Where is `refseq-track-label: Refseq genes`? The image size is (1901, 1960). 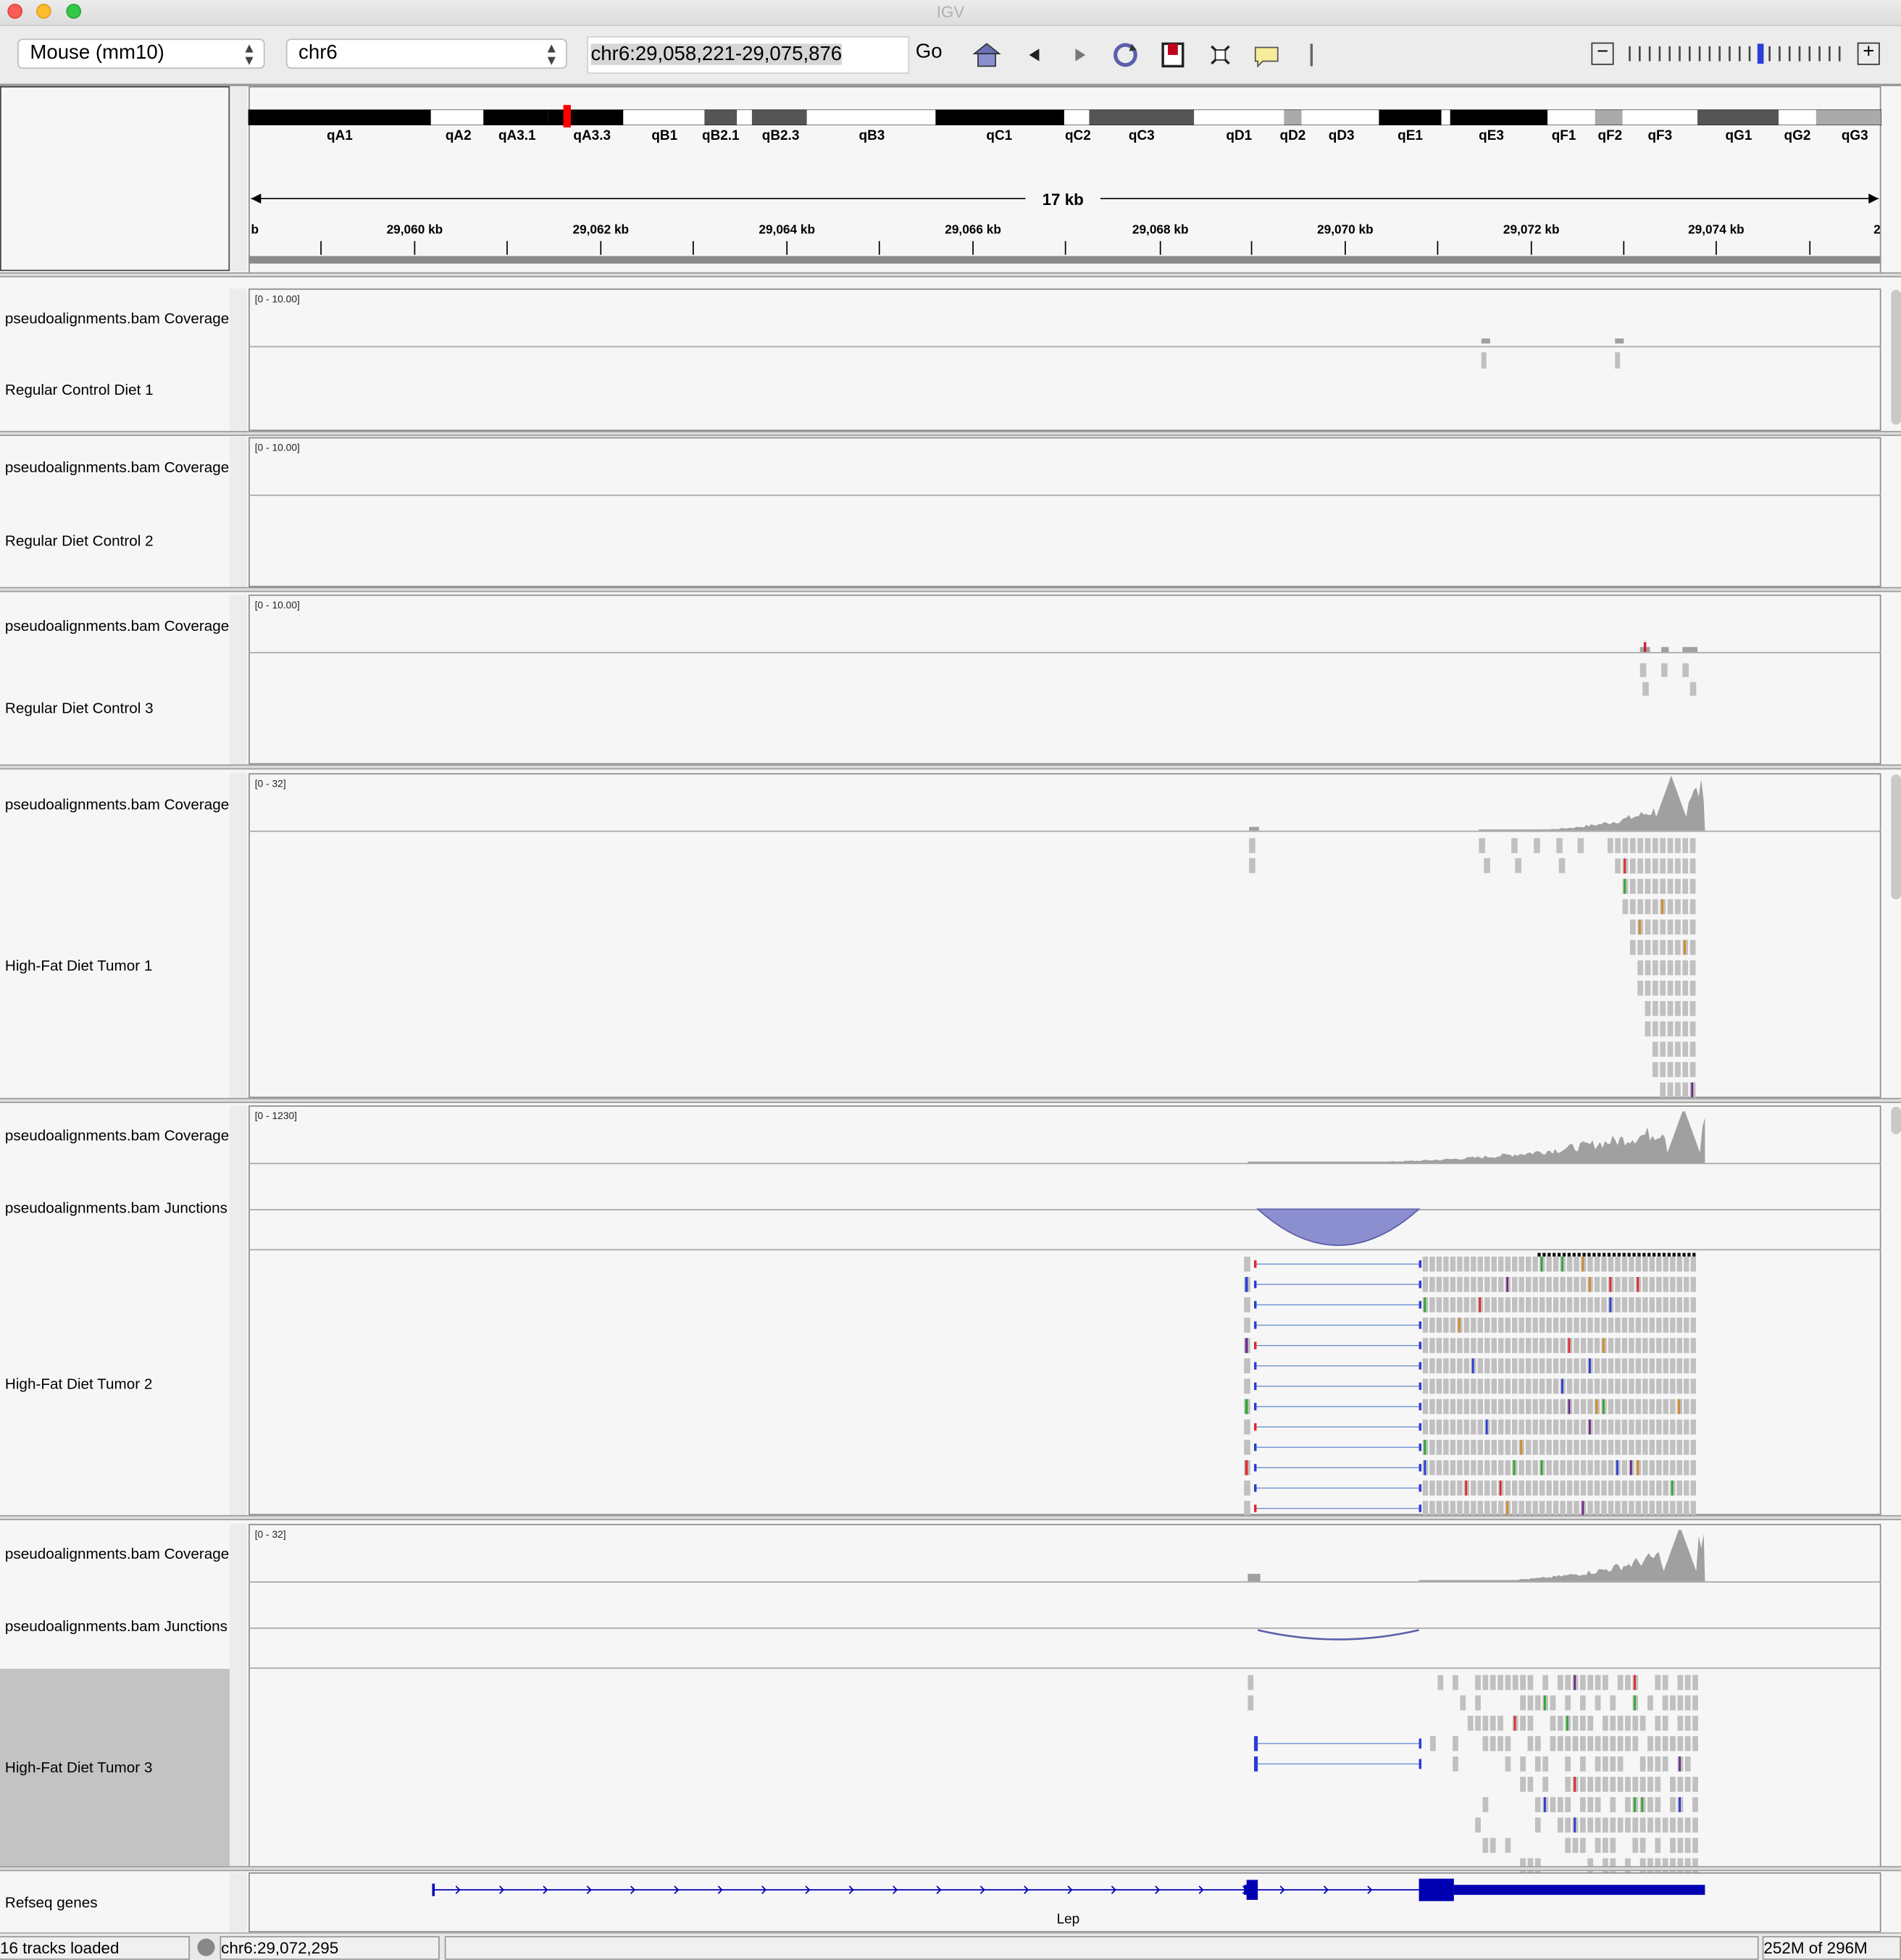
refseq-track-label: Refseq genes is located at coordinates (51, 1902).